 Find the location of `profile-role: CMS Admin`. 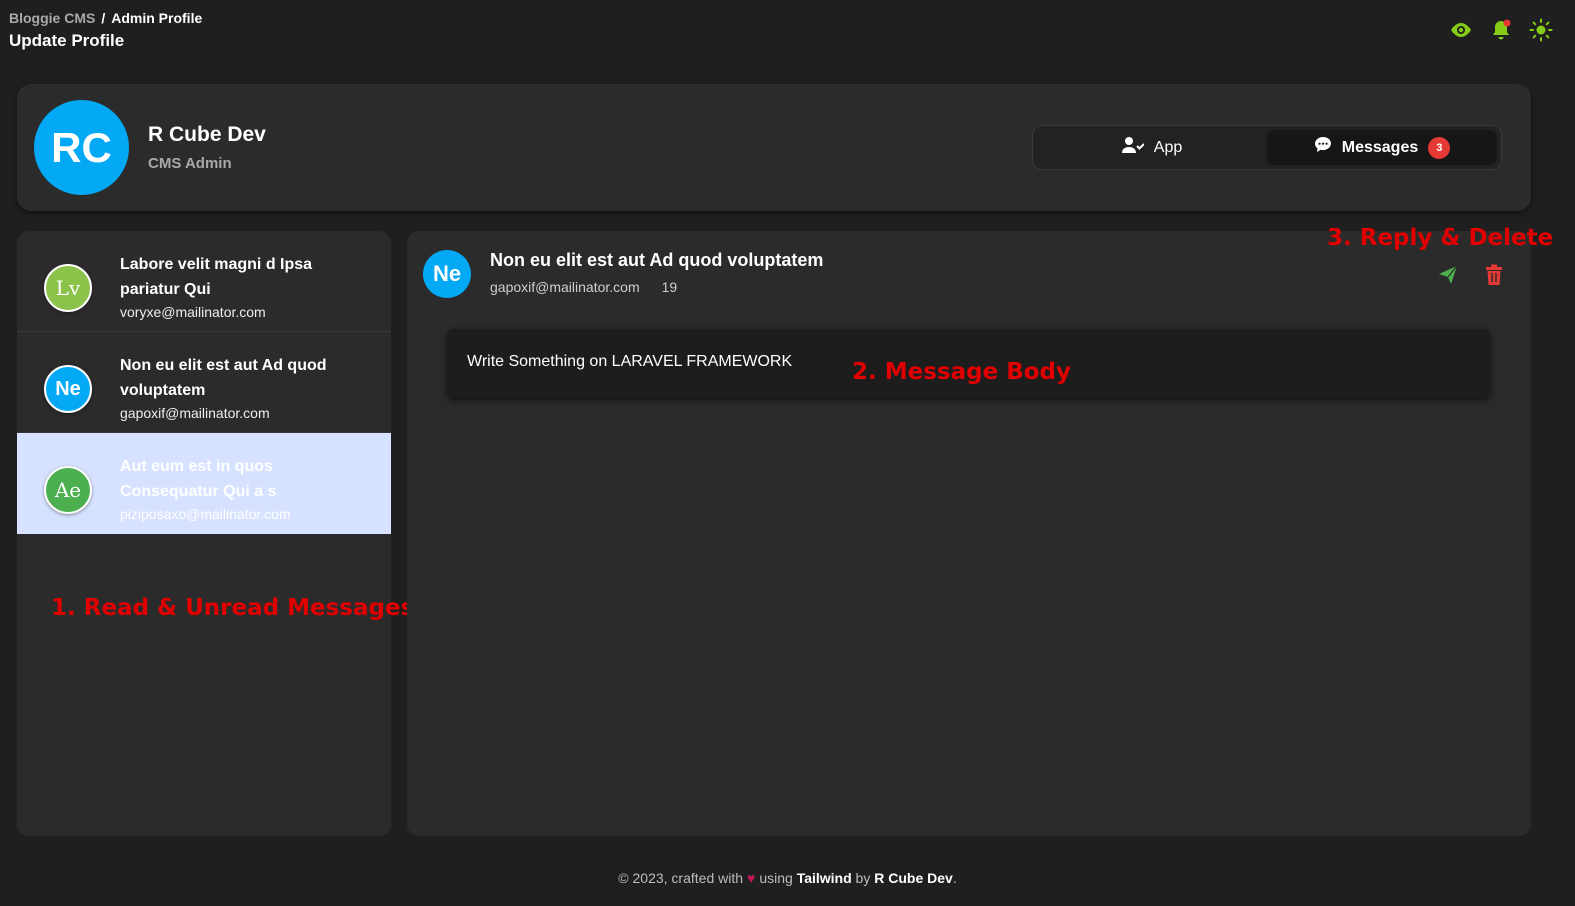

profile-role: CMS Admin is located at coordinates (190, 163).